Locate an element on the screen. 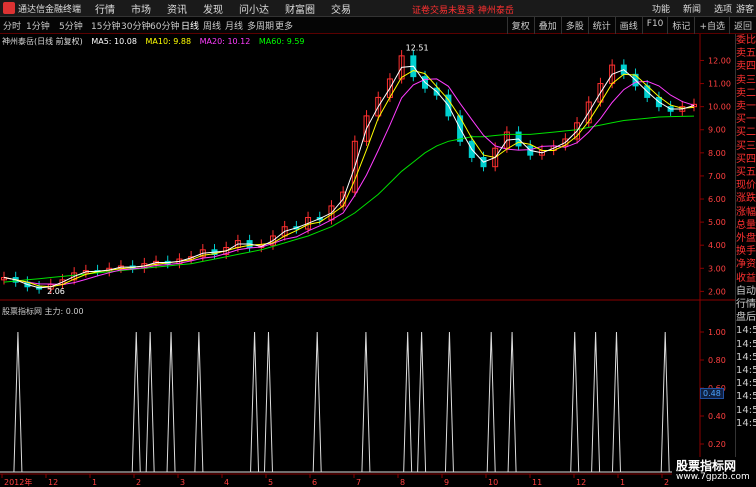 The width and height of the screenshot is (756, 487). tf-60min: 60分钟 is located at coordinates (164, 25).